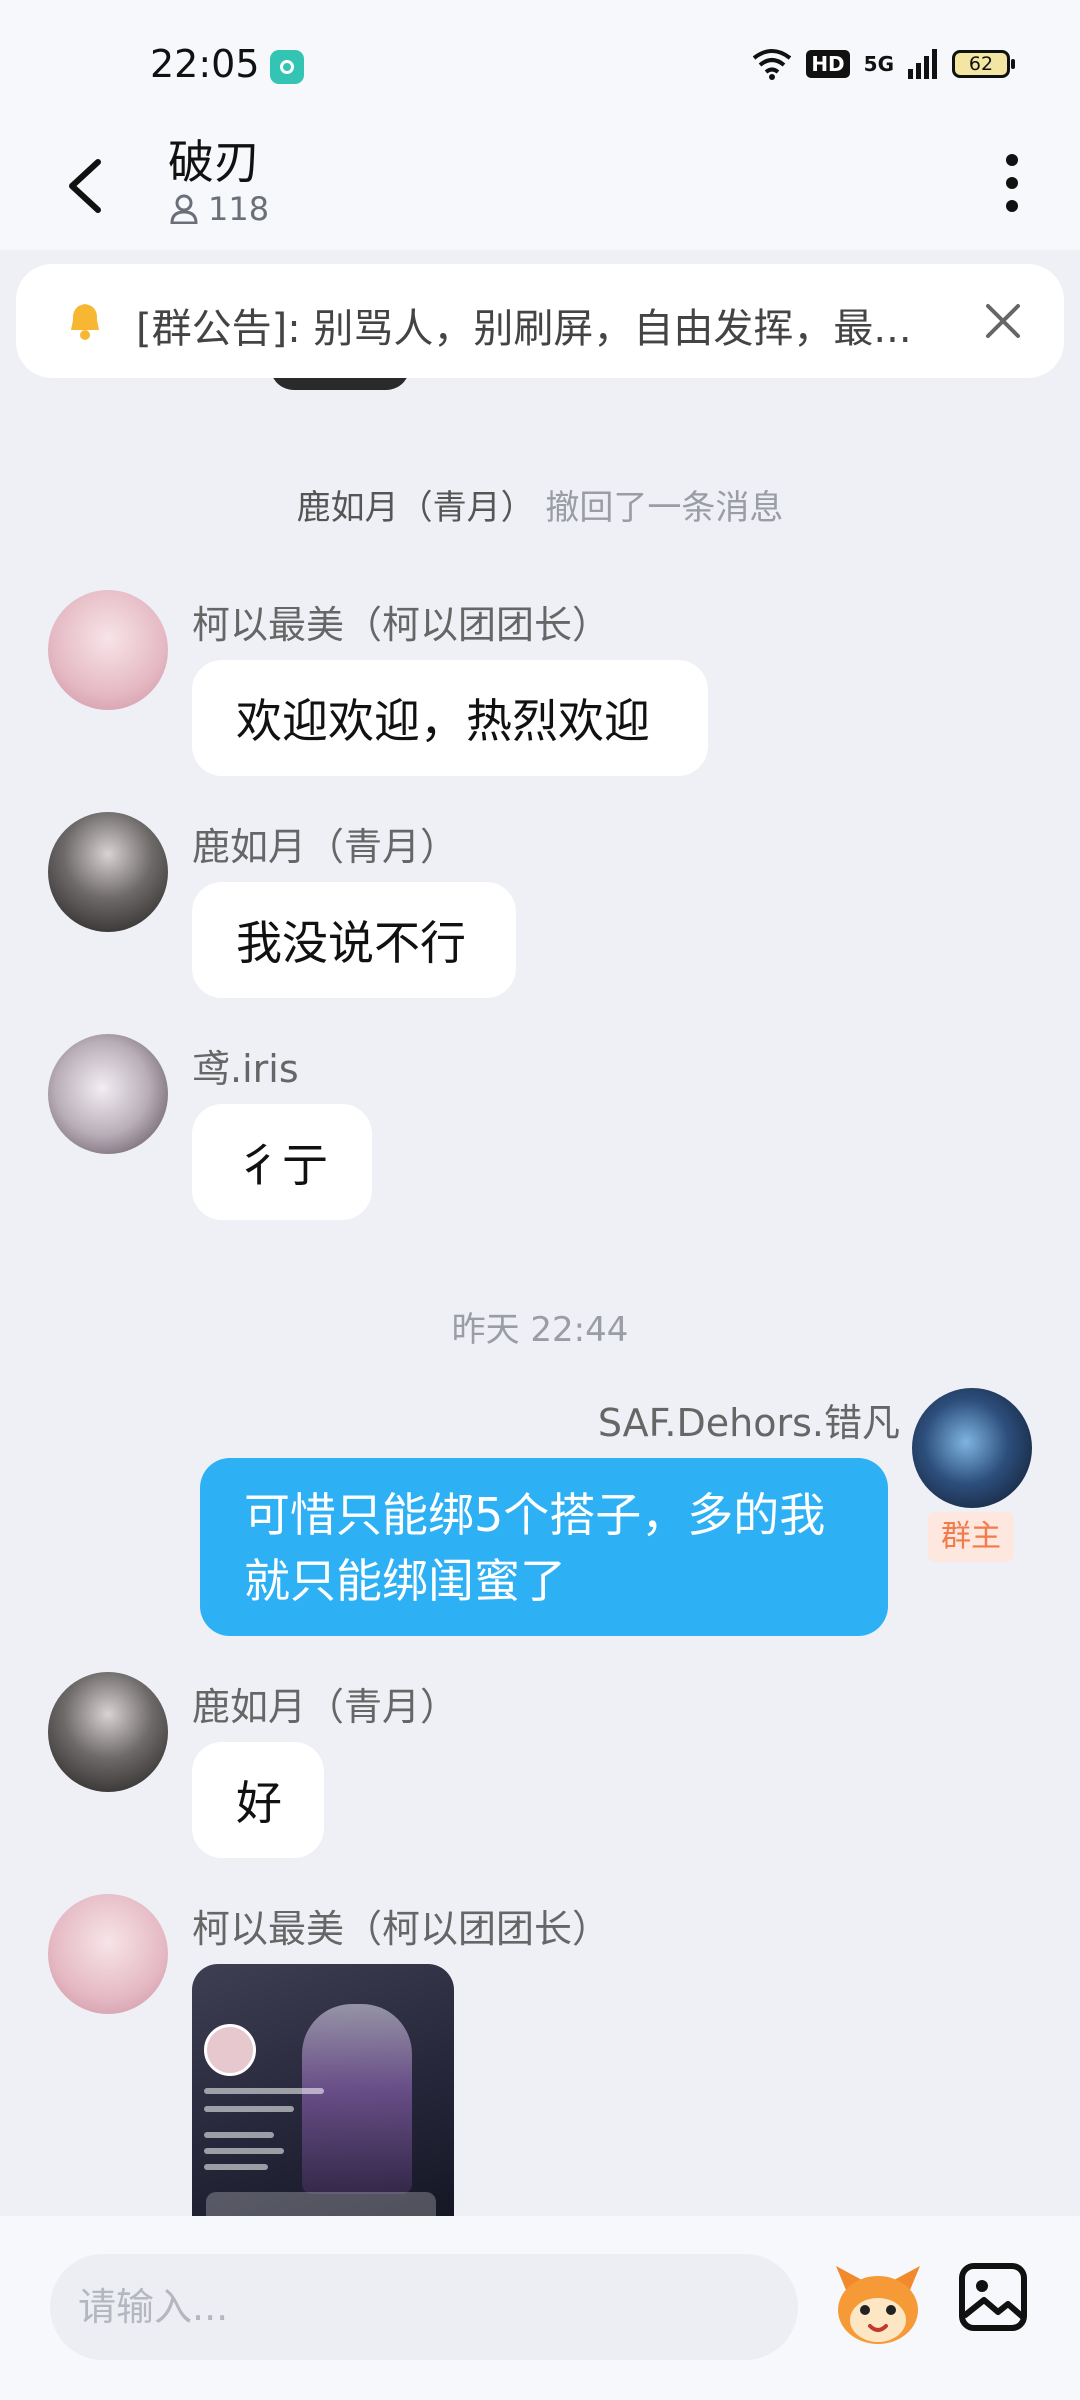 This screenshot has width=1080, height=2400. What do you see at coordinates (748, 1423) in the screenshot?
I see `sender-name: SAF.Dehors.错凡` at bounding box center [748, 1423].